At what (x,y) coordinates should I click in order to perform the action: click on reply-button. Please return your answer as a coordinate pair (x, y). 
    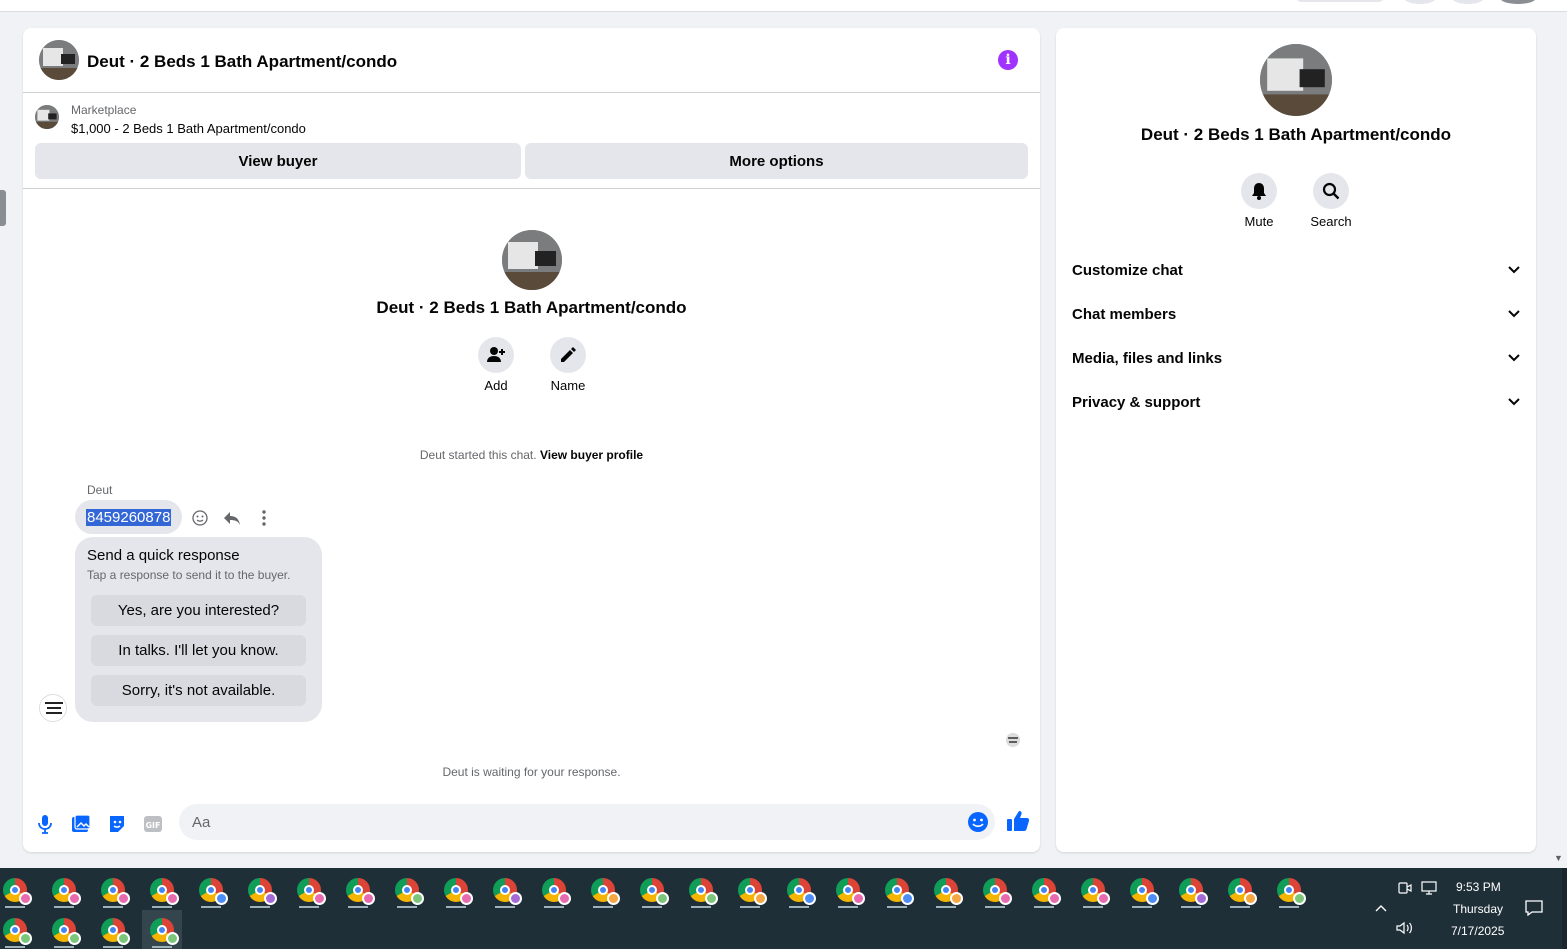
    Looking at the image, I should click on (232, 518).